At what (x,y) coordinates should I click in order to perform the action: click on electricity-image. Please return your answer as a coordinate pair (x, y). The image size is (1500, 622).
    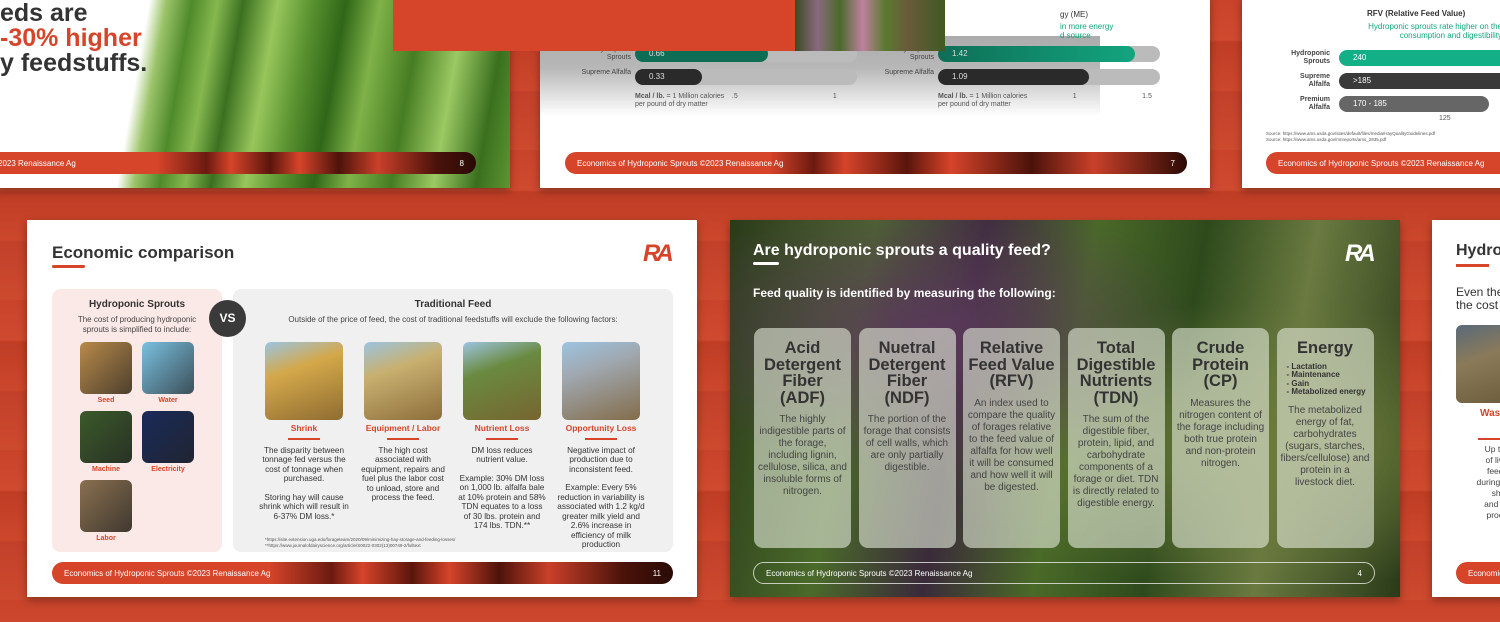
    Looking at the image, I should click on (168, 437).